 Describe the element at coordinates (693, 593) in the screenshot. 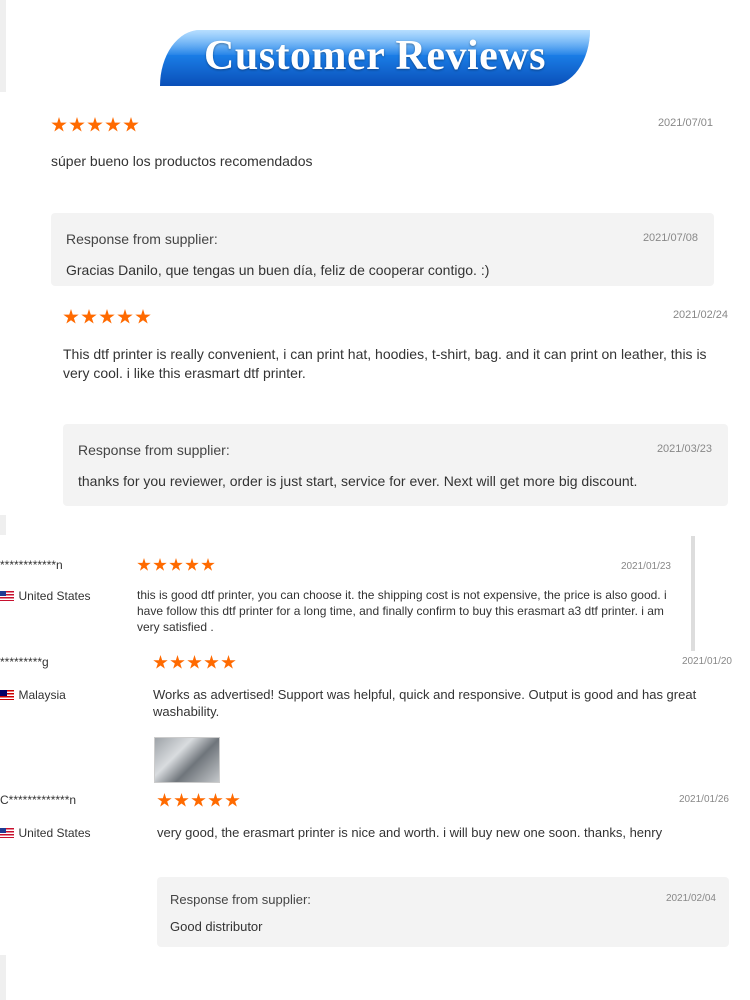

I see `scrollbar-divider` at that location.